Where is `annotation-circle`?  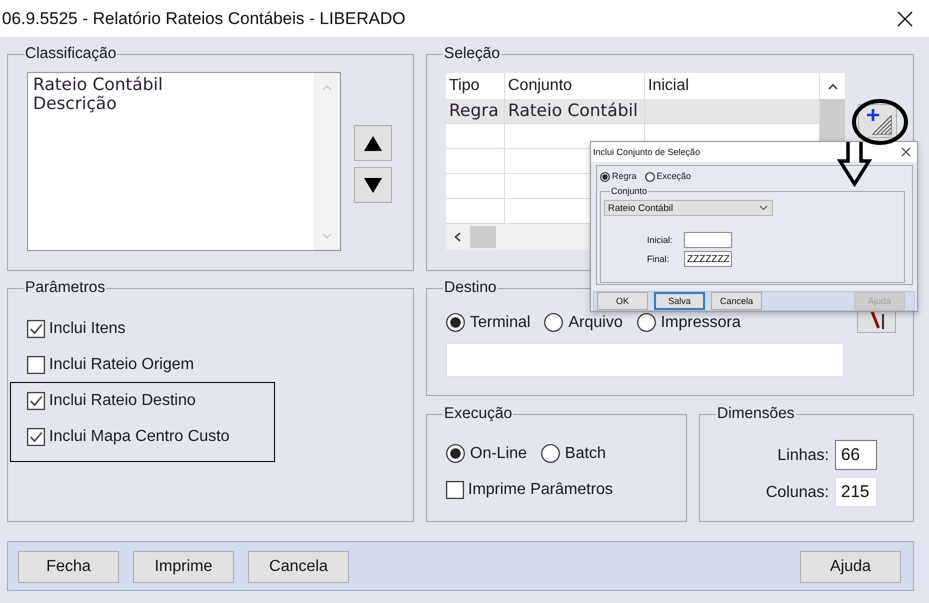 annotation-circle is located at coordinates (880, 122).